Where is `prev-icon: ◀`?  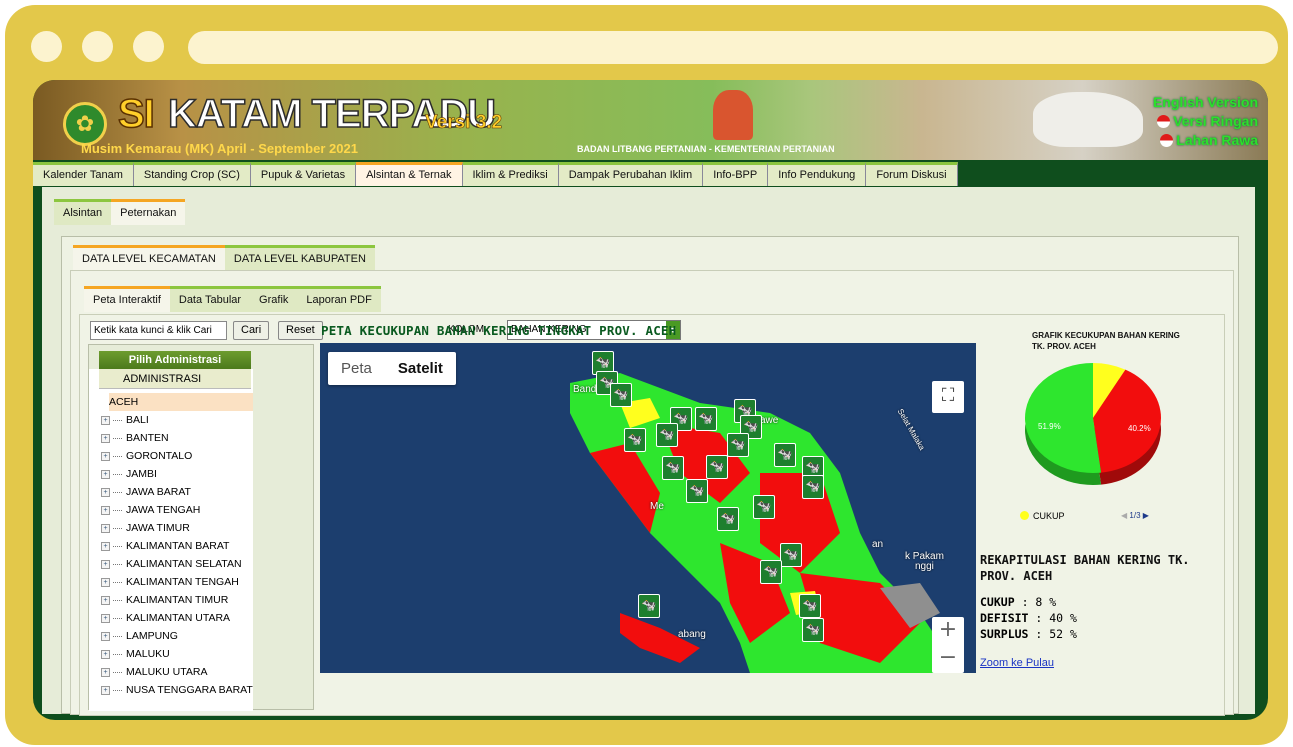 prev-icon: ◀ is located at coordinates (1124, 515).